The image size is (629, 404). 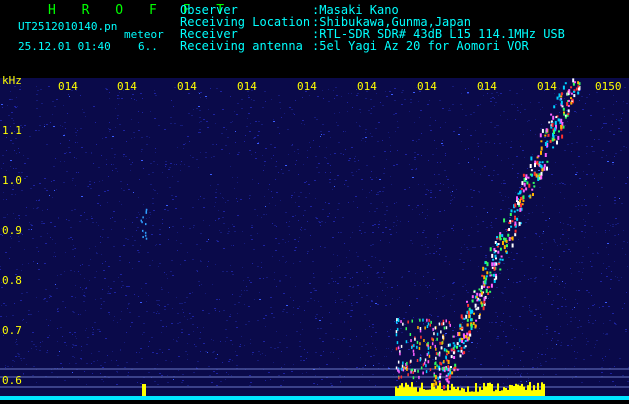 What do you see at coordinates (314, 398) in the screenshot?
I see `baseline-trace` at bounding box center [314, 398].